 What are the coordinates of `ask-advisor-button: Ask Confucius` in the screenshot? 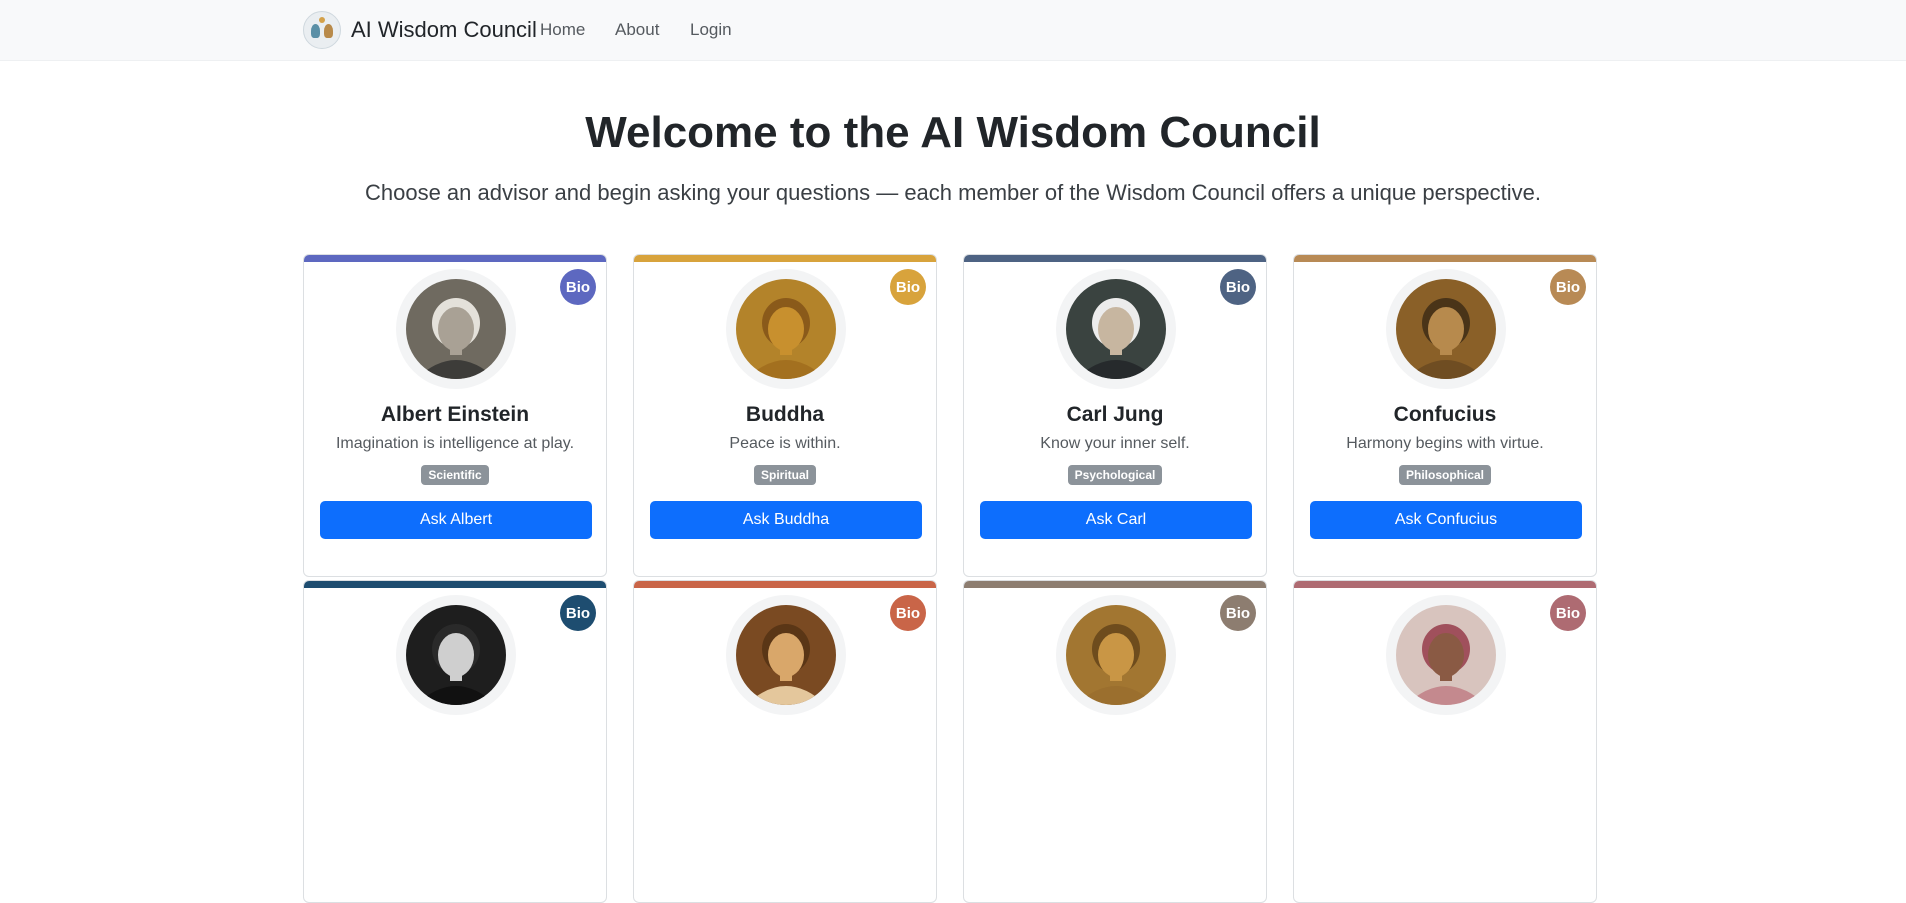 It's located at (1446, 520).